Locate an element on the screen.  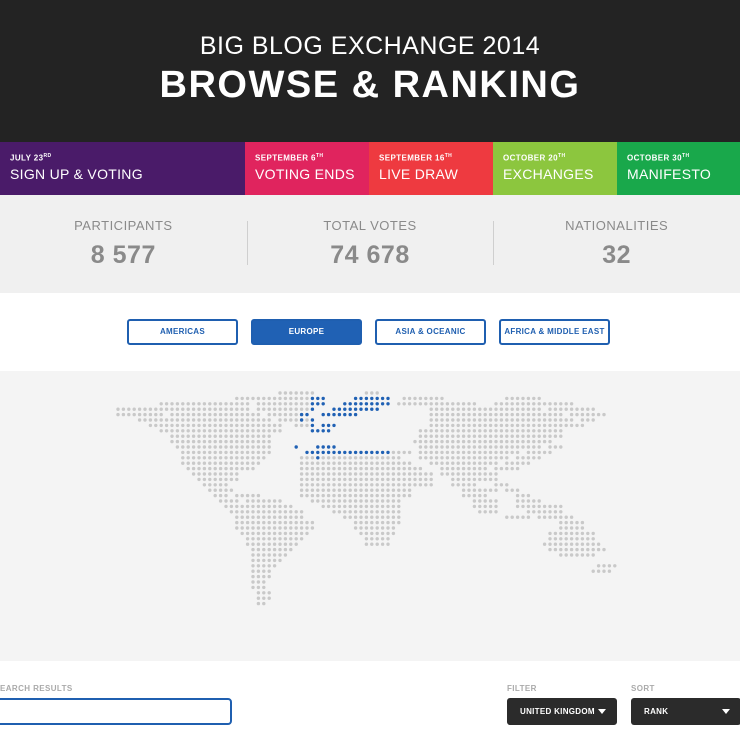
sort-select: RANK is located at coordinates (685, 711).